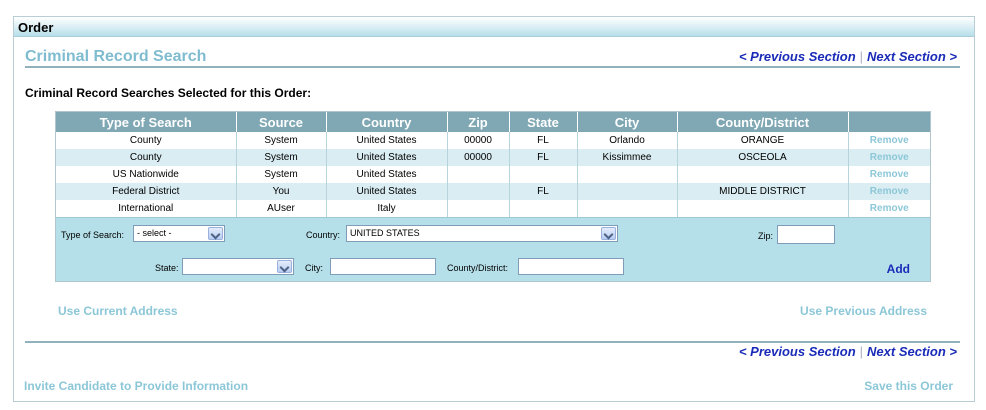 This screenshot has height=410, width=986. I want to click on order-header-bar: Order, so click(494, 27).